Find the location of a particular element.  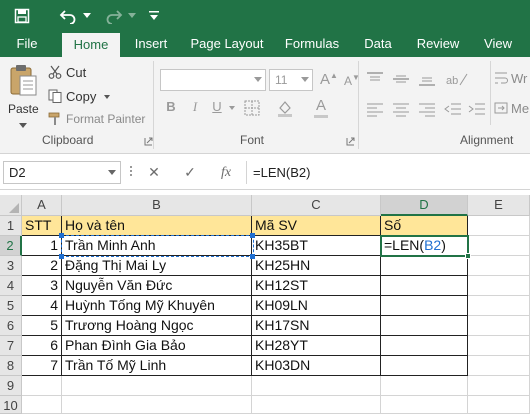

tab-home: Home is located at coordinates (91, 45).